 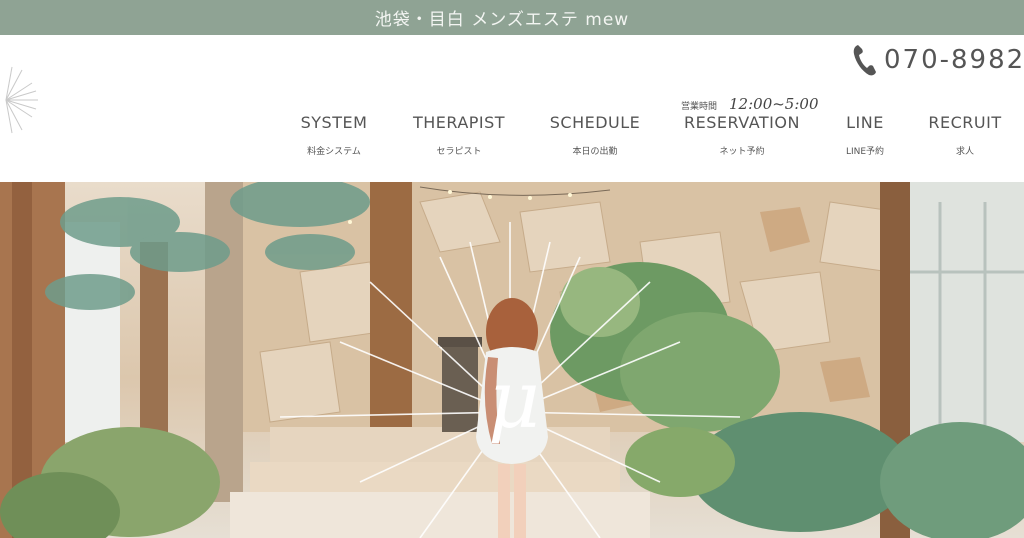 I want to click on hero-logo-mark: μ, so click(x=514, y=399).